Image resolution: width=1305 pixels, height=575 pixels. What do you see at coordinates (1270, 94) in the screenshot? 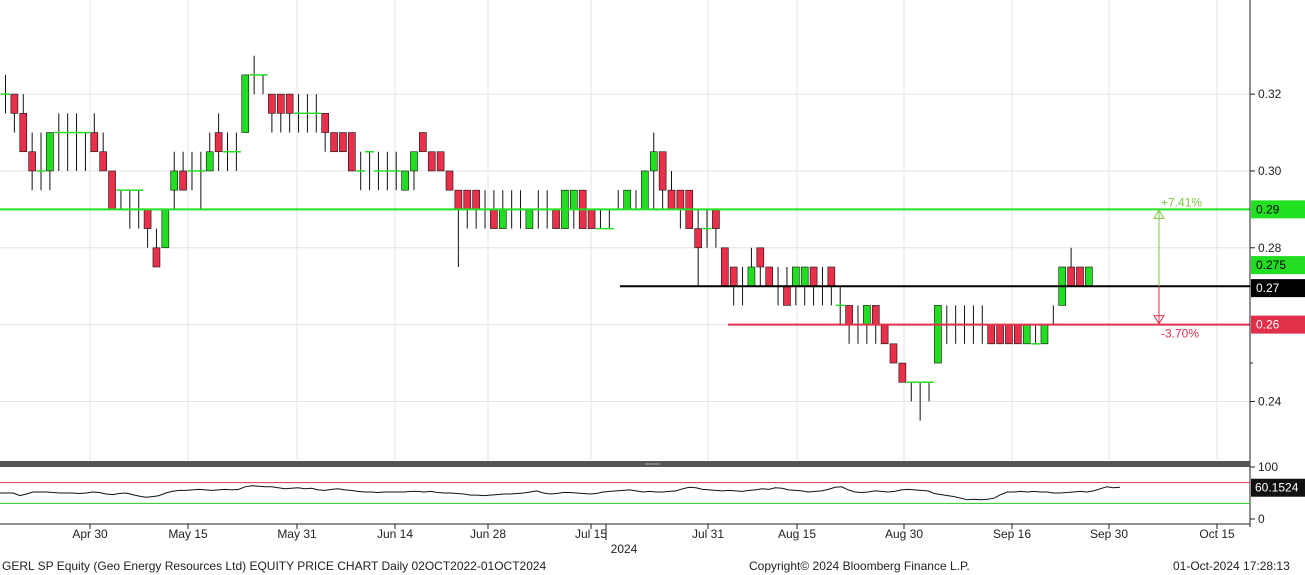
I see `y-tick-label: 0.32` at bounding box center [1270, 94].